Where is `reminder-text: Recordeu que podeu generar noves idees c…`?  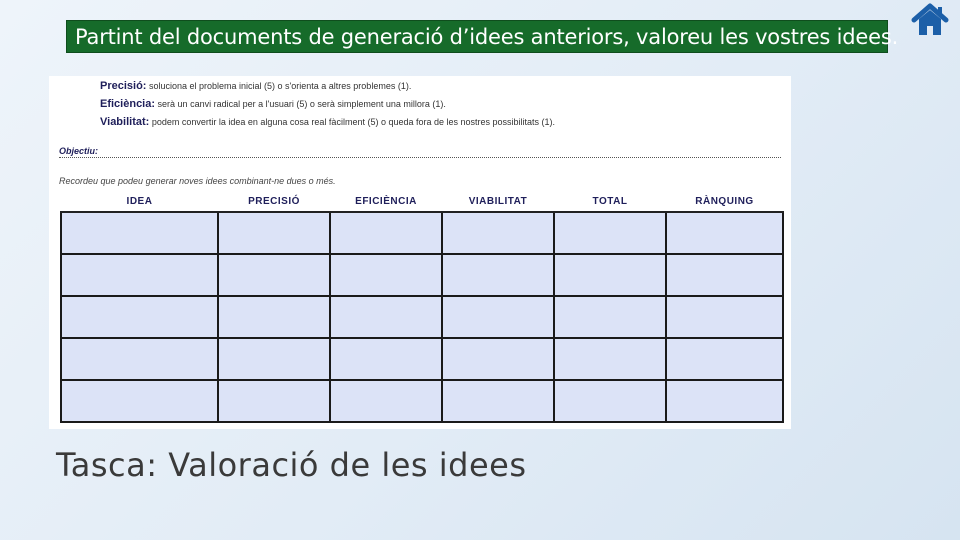
reminder-text: Recordeu que podeu generar noves idees c… is located at coordinates (197, 181).